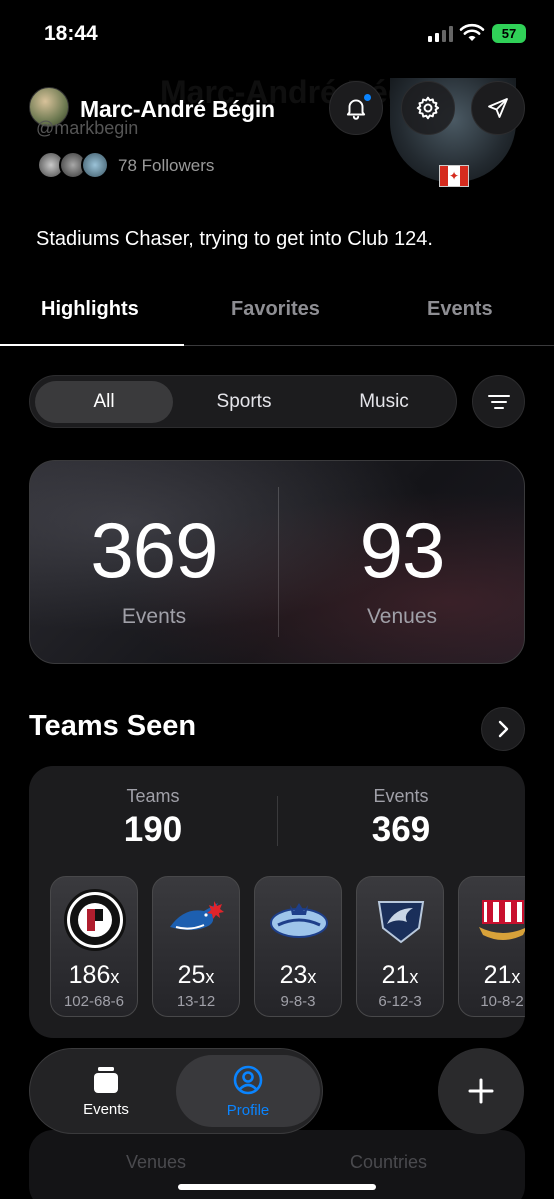 Image resolution: width=554 pixels, height=1199 pixels. Describe the element at coordinates (104, 402) in the screenshot. I see `filter-all: All` at that location.